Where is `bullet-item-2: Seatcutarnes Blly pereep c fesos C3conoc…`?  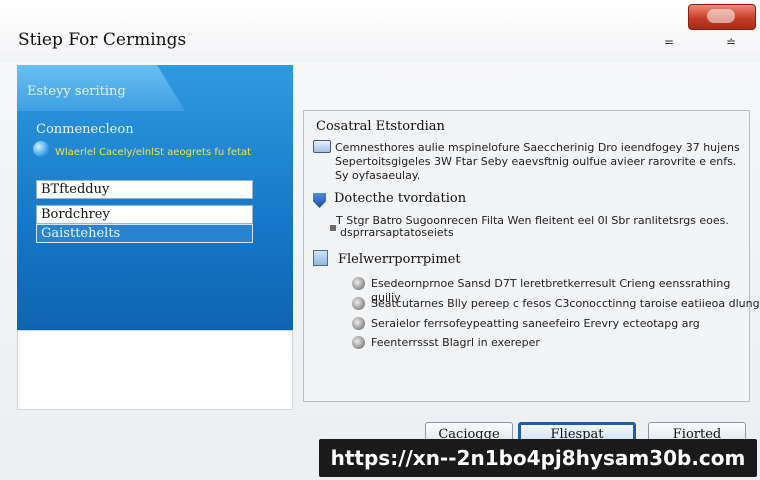 bullet-item-2: Seatcutarnes Blly pereep c fesos C3conoc… is located at coordinates (565, 303).